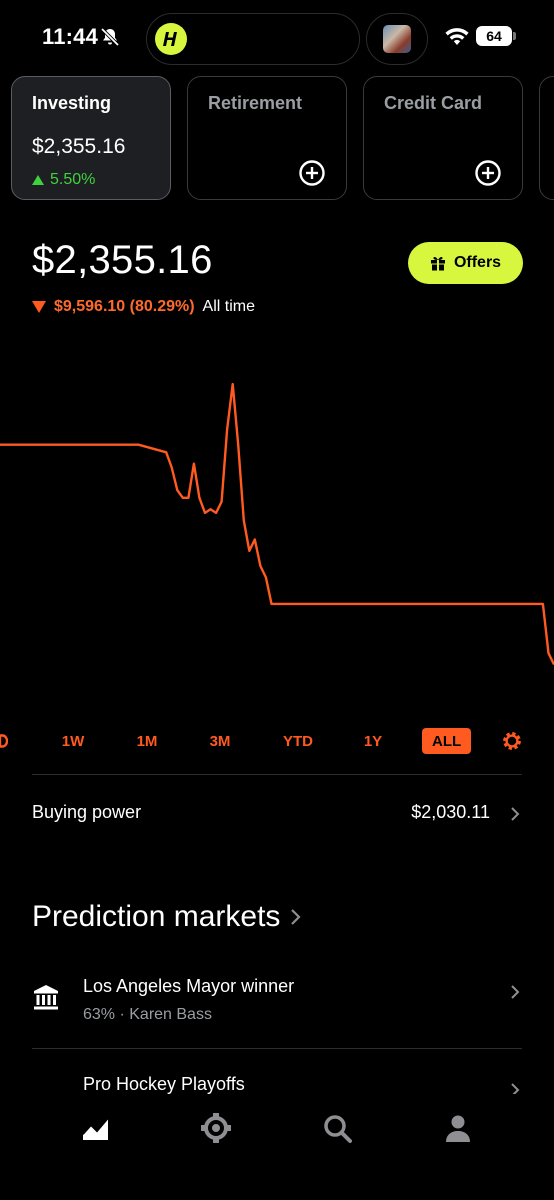  I want to click on portfolio-change: $9,596.10 (80.29%) All time, so click(143, 307).